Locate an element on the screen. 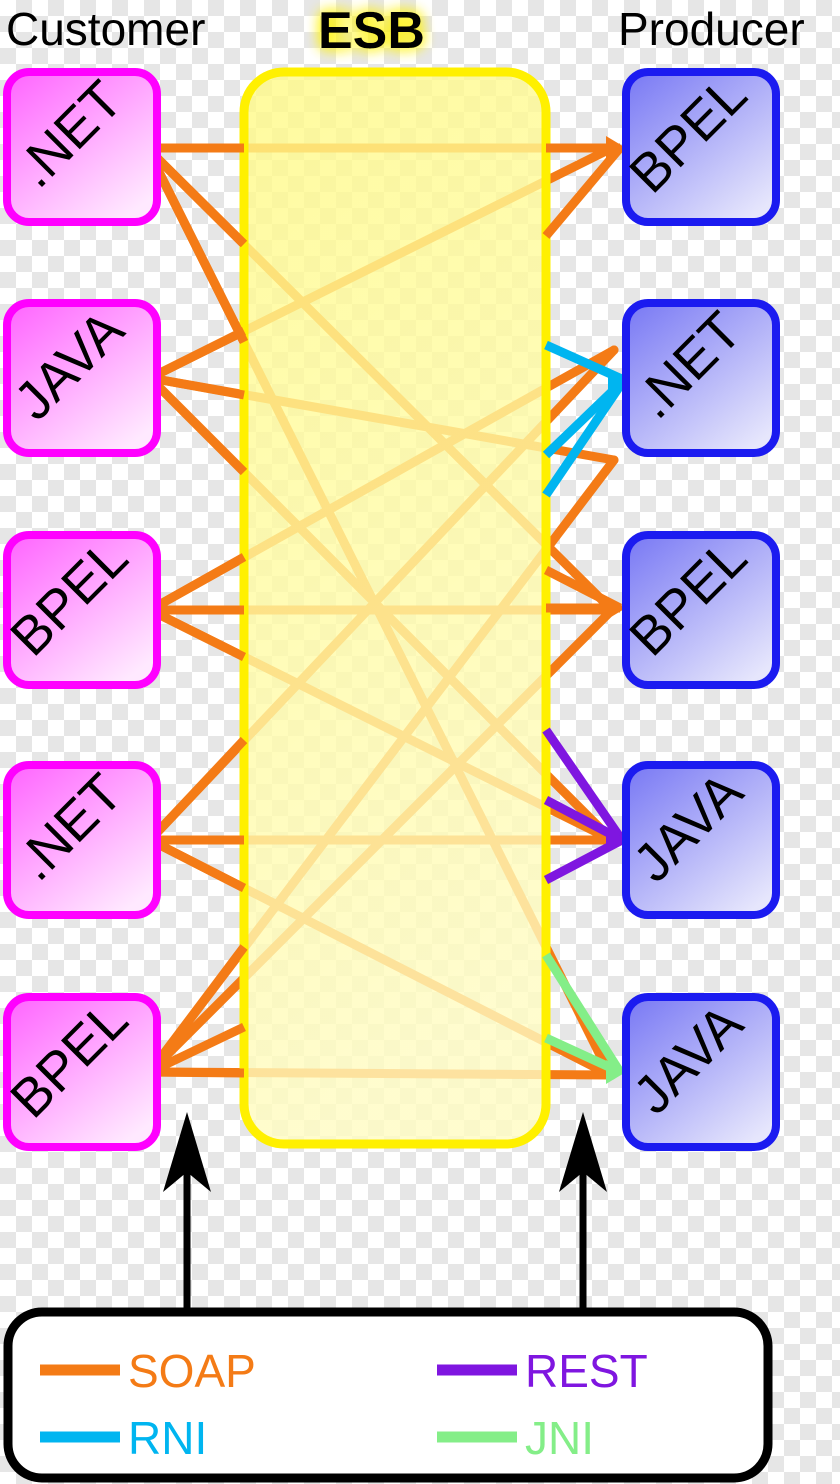  legend-panel: SOAP REST RNI JNI is located at coordinates (388, 1395).